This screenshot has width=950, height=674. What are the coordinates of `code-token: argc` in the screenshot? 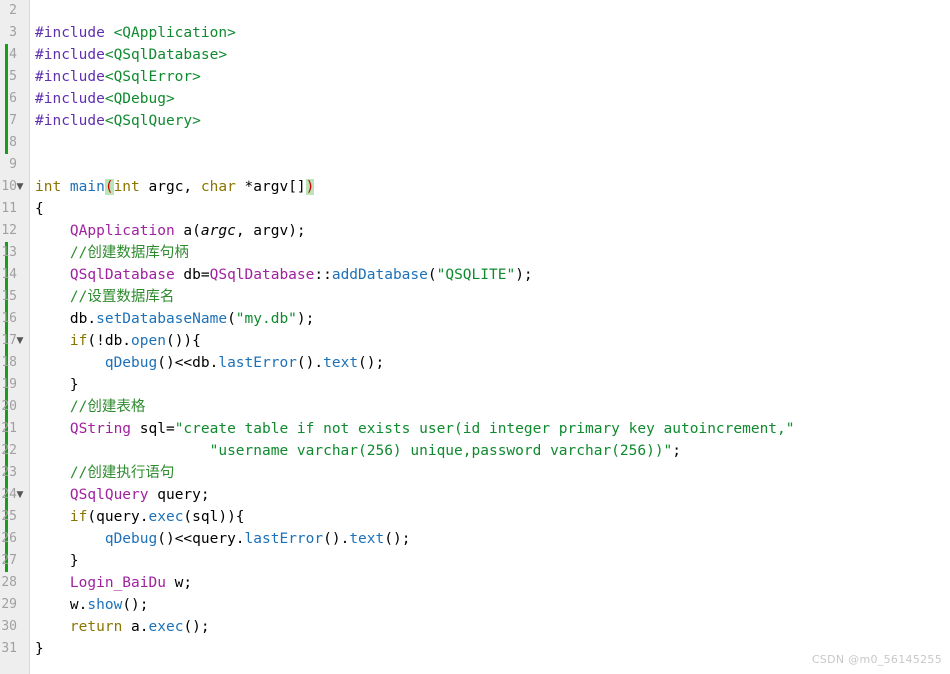 It's located at (218, 231).